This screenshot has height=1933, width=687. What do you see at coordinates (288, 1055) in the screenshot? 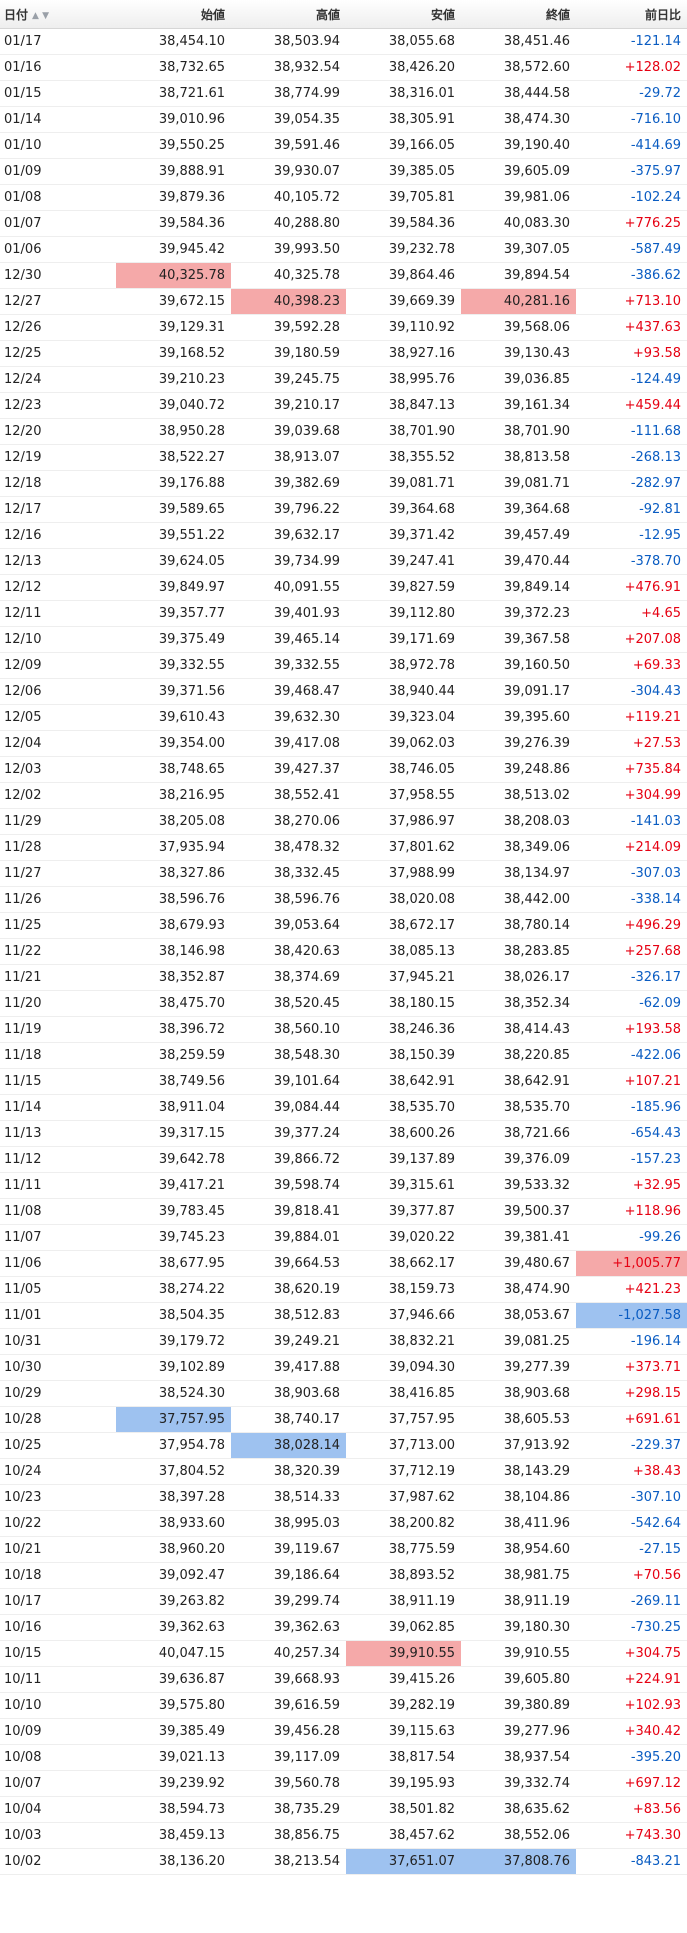
I see `high-cell: 38,548.30` at bounding box center [288, 1055].